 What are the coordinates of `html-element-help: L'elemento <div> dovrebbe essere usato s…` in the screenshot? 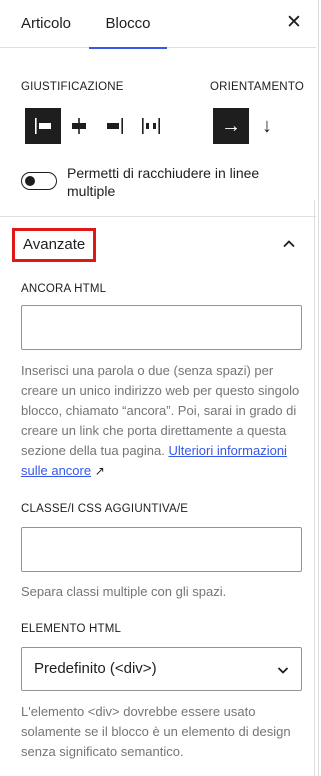 It's located at (156, 731).